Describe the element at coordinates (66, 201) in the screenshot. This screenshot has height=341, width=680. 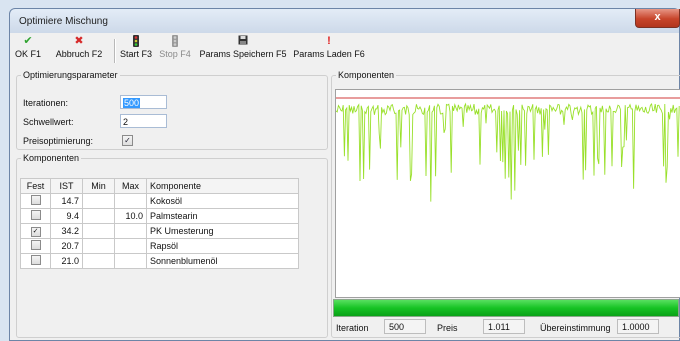
I see `ist-cell: 14.7` at that location.